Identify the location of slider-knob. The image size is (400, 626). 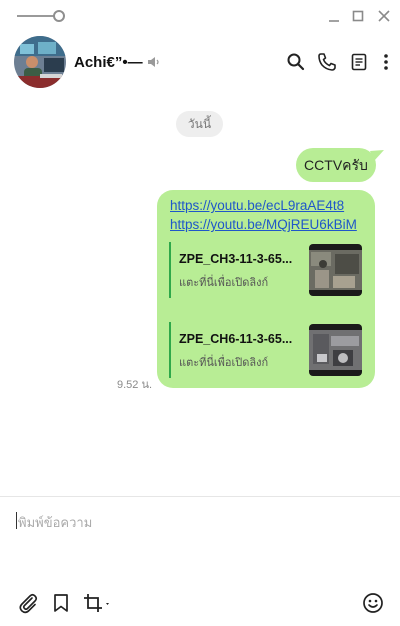
(59, 16).